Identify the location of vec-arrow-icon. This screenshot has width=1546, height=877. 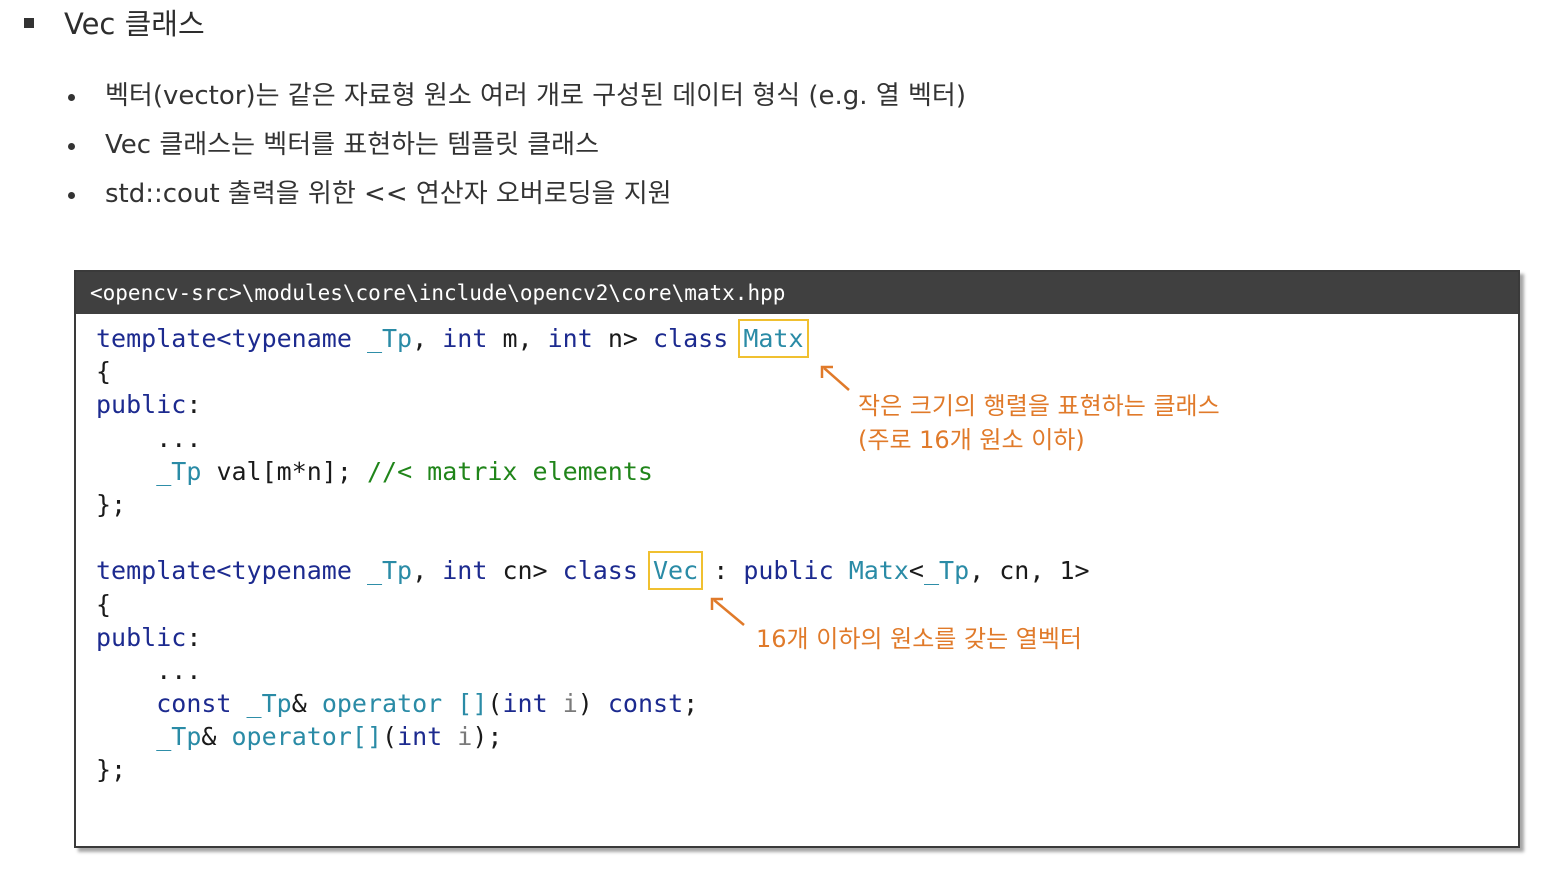
(729, 612).